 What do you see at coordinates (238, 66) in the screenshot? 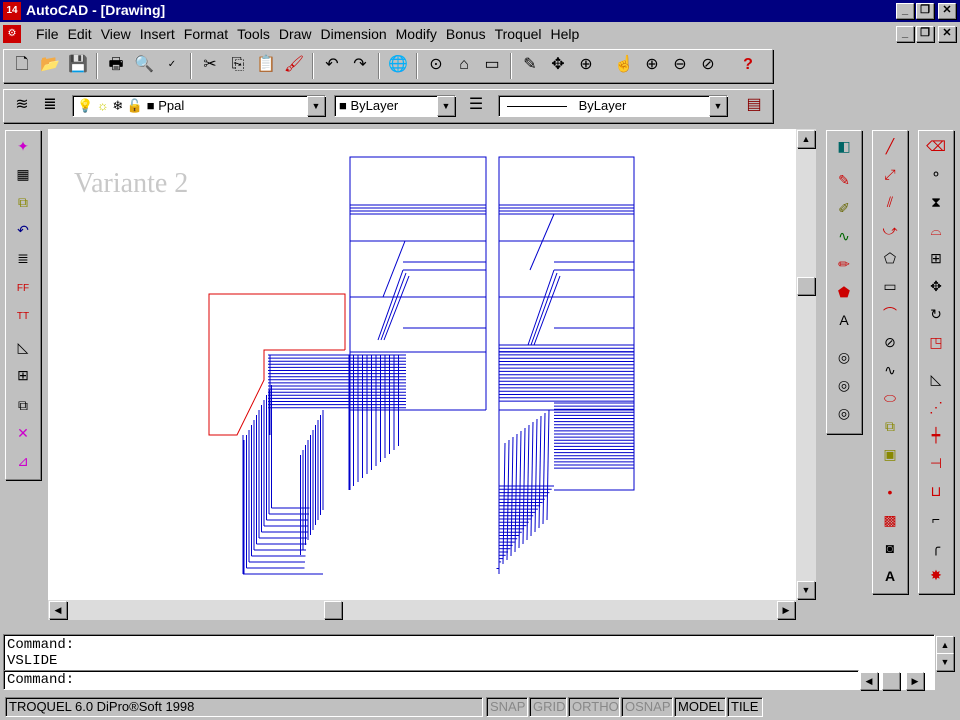
I see `copy-icon: ⎘` at bounding box center [238, 66].